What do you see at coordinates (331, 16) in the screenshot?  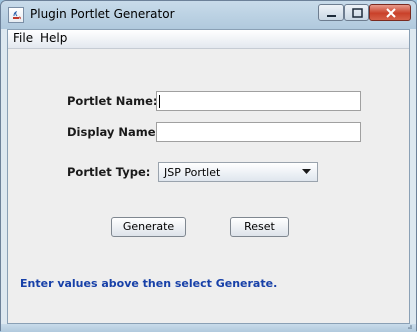 I see `minimize-icon` at bounding box center [331, 16].